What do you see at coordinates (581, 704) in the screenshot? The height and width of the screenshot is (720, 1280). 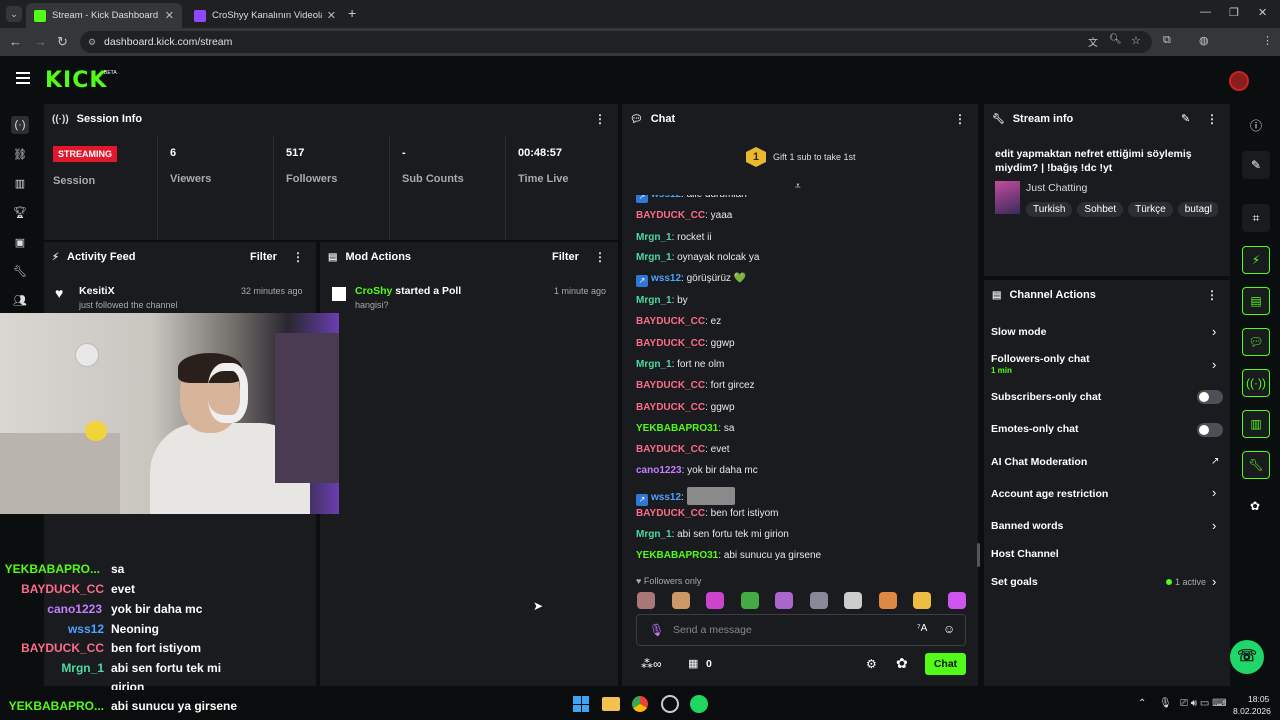 I see `windows-start-icon` at bounding box center [581, 704].